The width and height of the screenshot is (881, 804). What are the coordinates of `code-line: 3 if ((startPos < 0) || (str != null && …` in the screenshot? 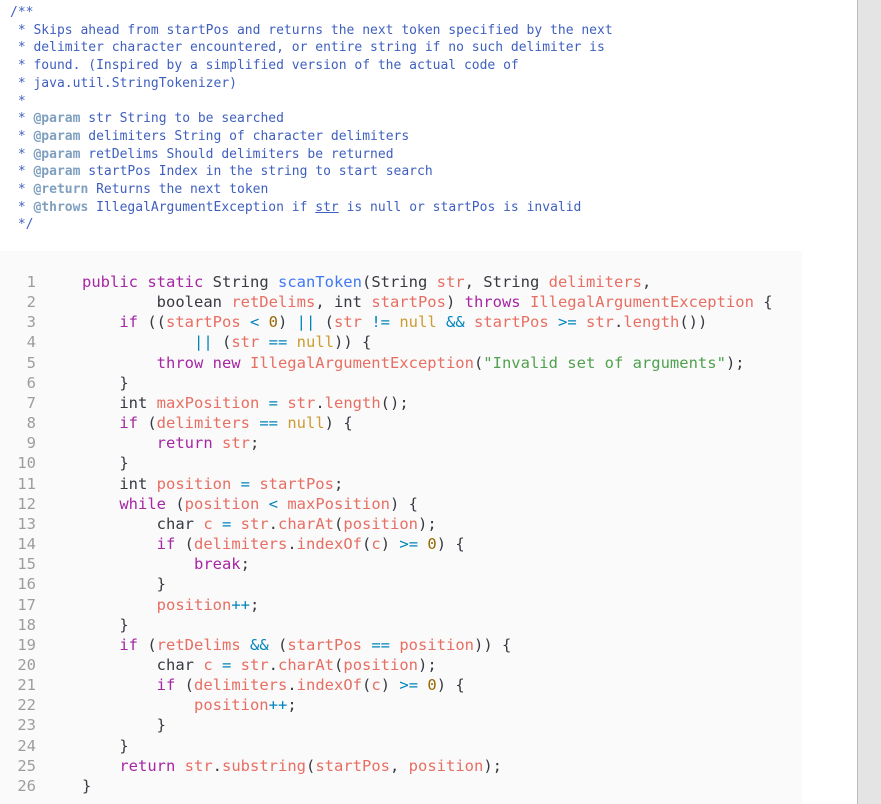 It's located at (386, 322).